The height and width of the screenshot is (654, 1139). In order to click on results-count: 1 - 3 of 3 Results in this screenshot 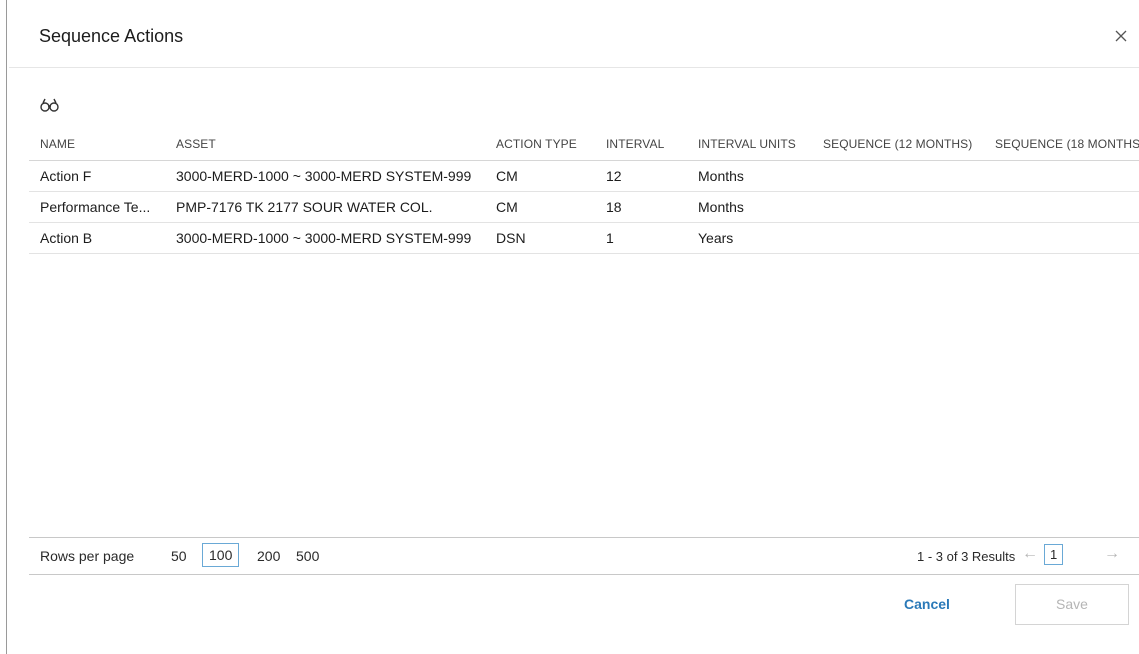, I will do `click(966, 556)`.